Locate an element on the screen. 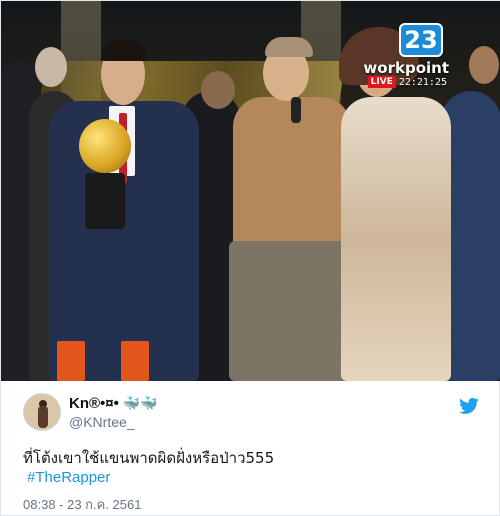  avatar is located at coordinates (42, 412).